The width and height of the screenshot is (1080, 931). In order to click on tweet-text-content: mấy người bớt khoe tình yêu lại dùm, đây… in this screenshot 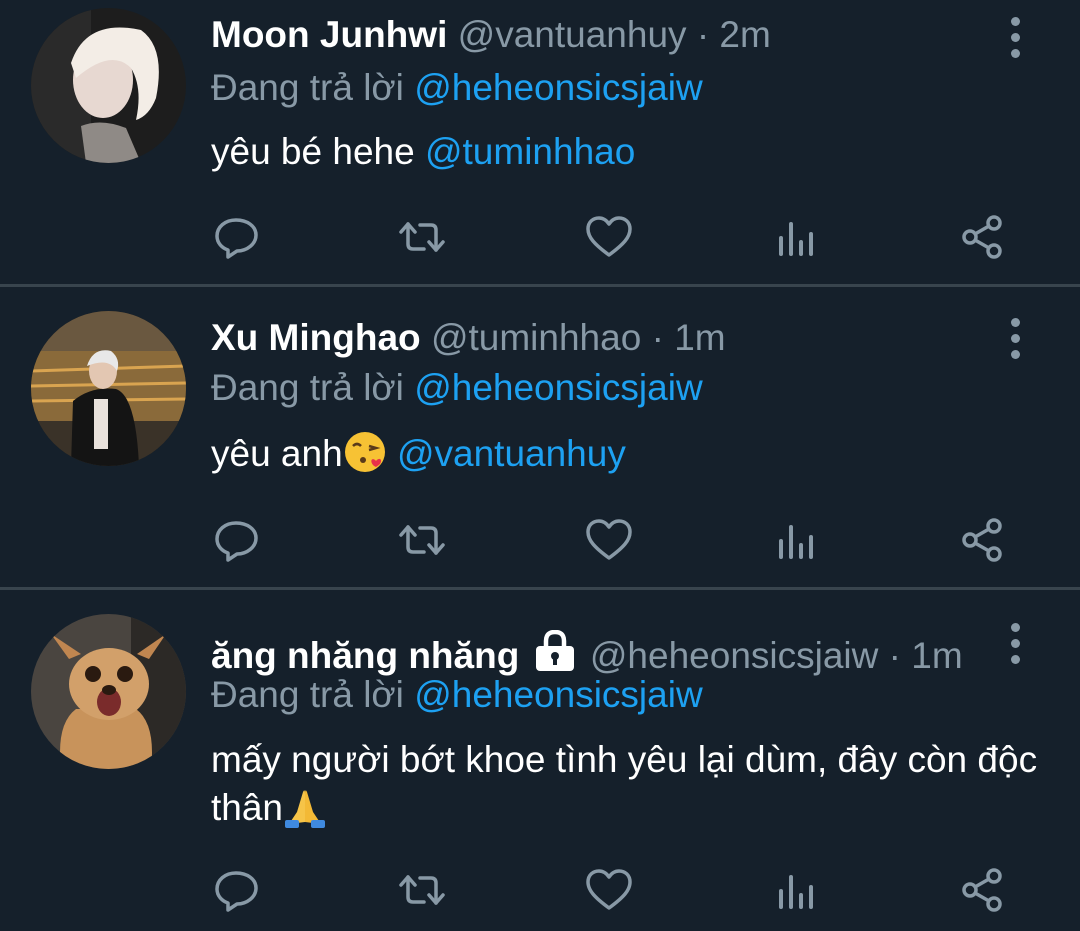, I will do `click(624, 783)`.